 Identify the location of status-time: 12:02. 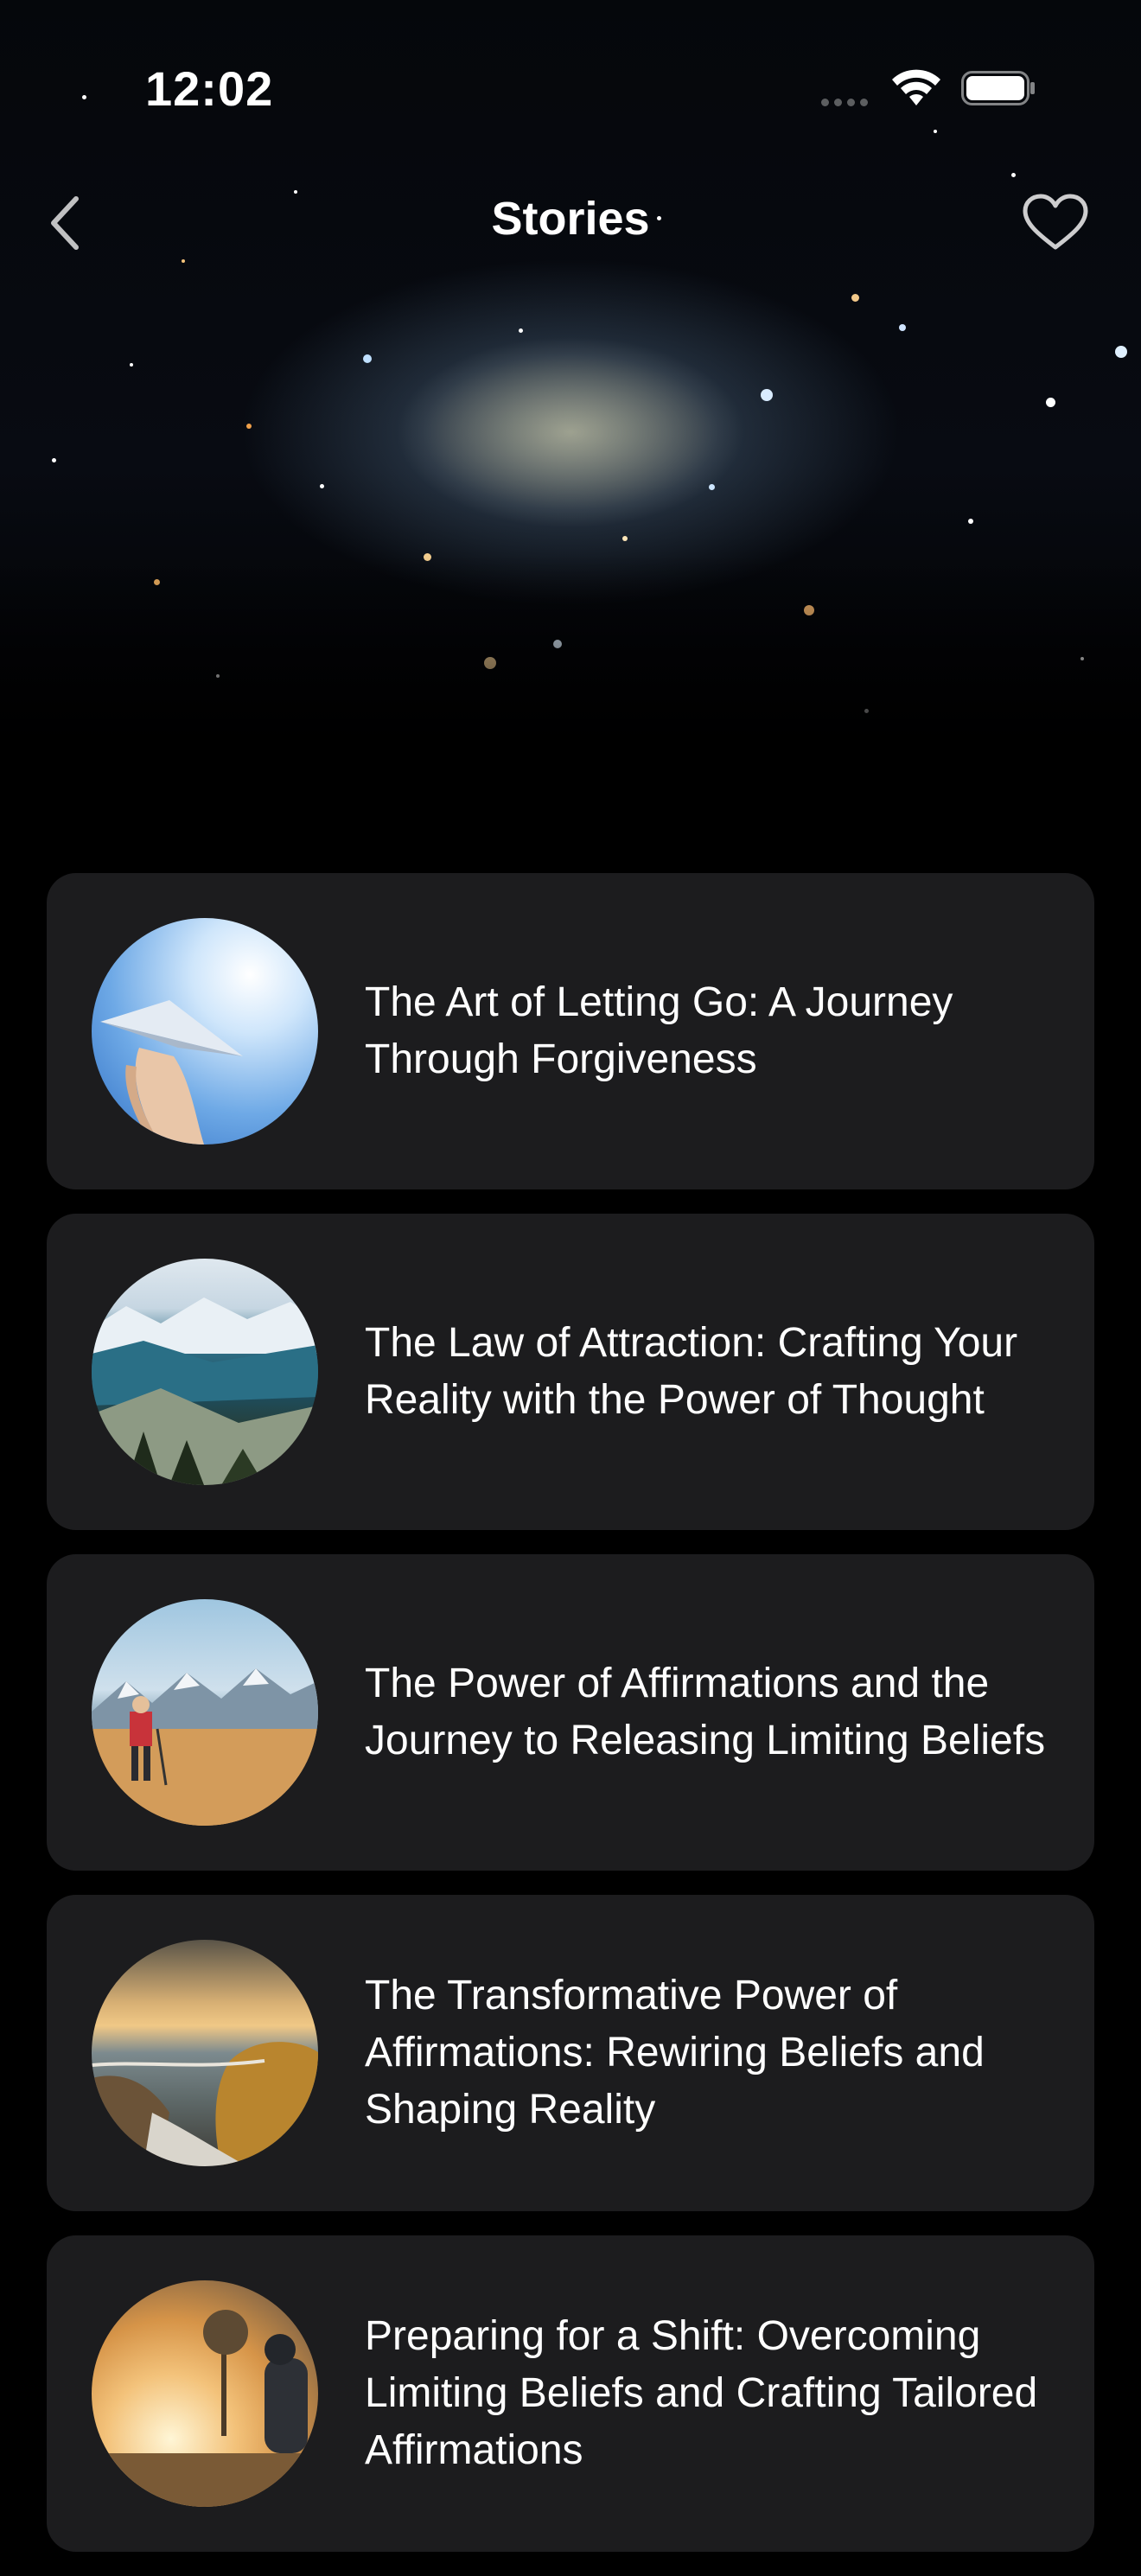
(209, 88).